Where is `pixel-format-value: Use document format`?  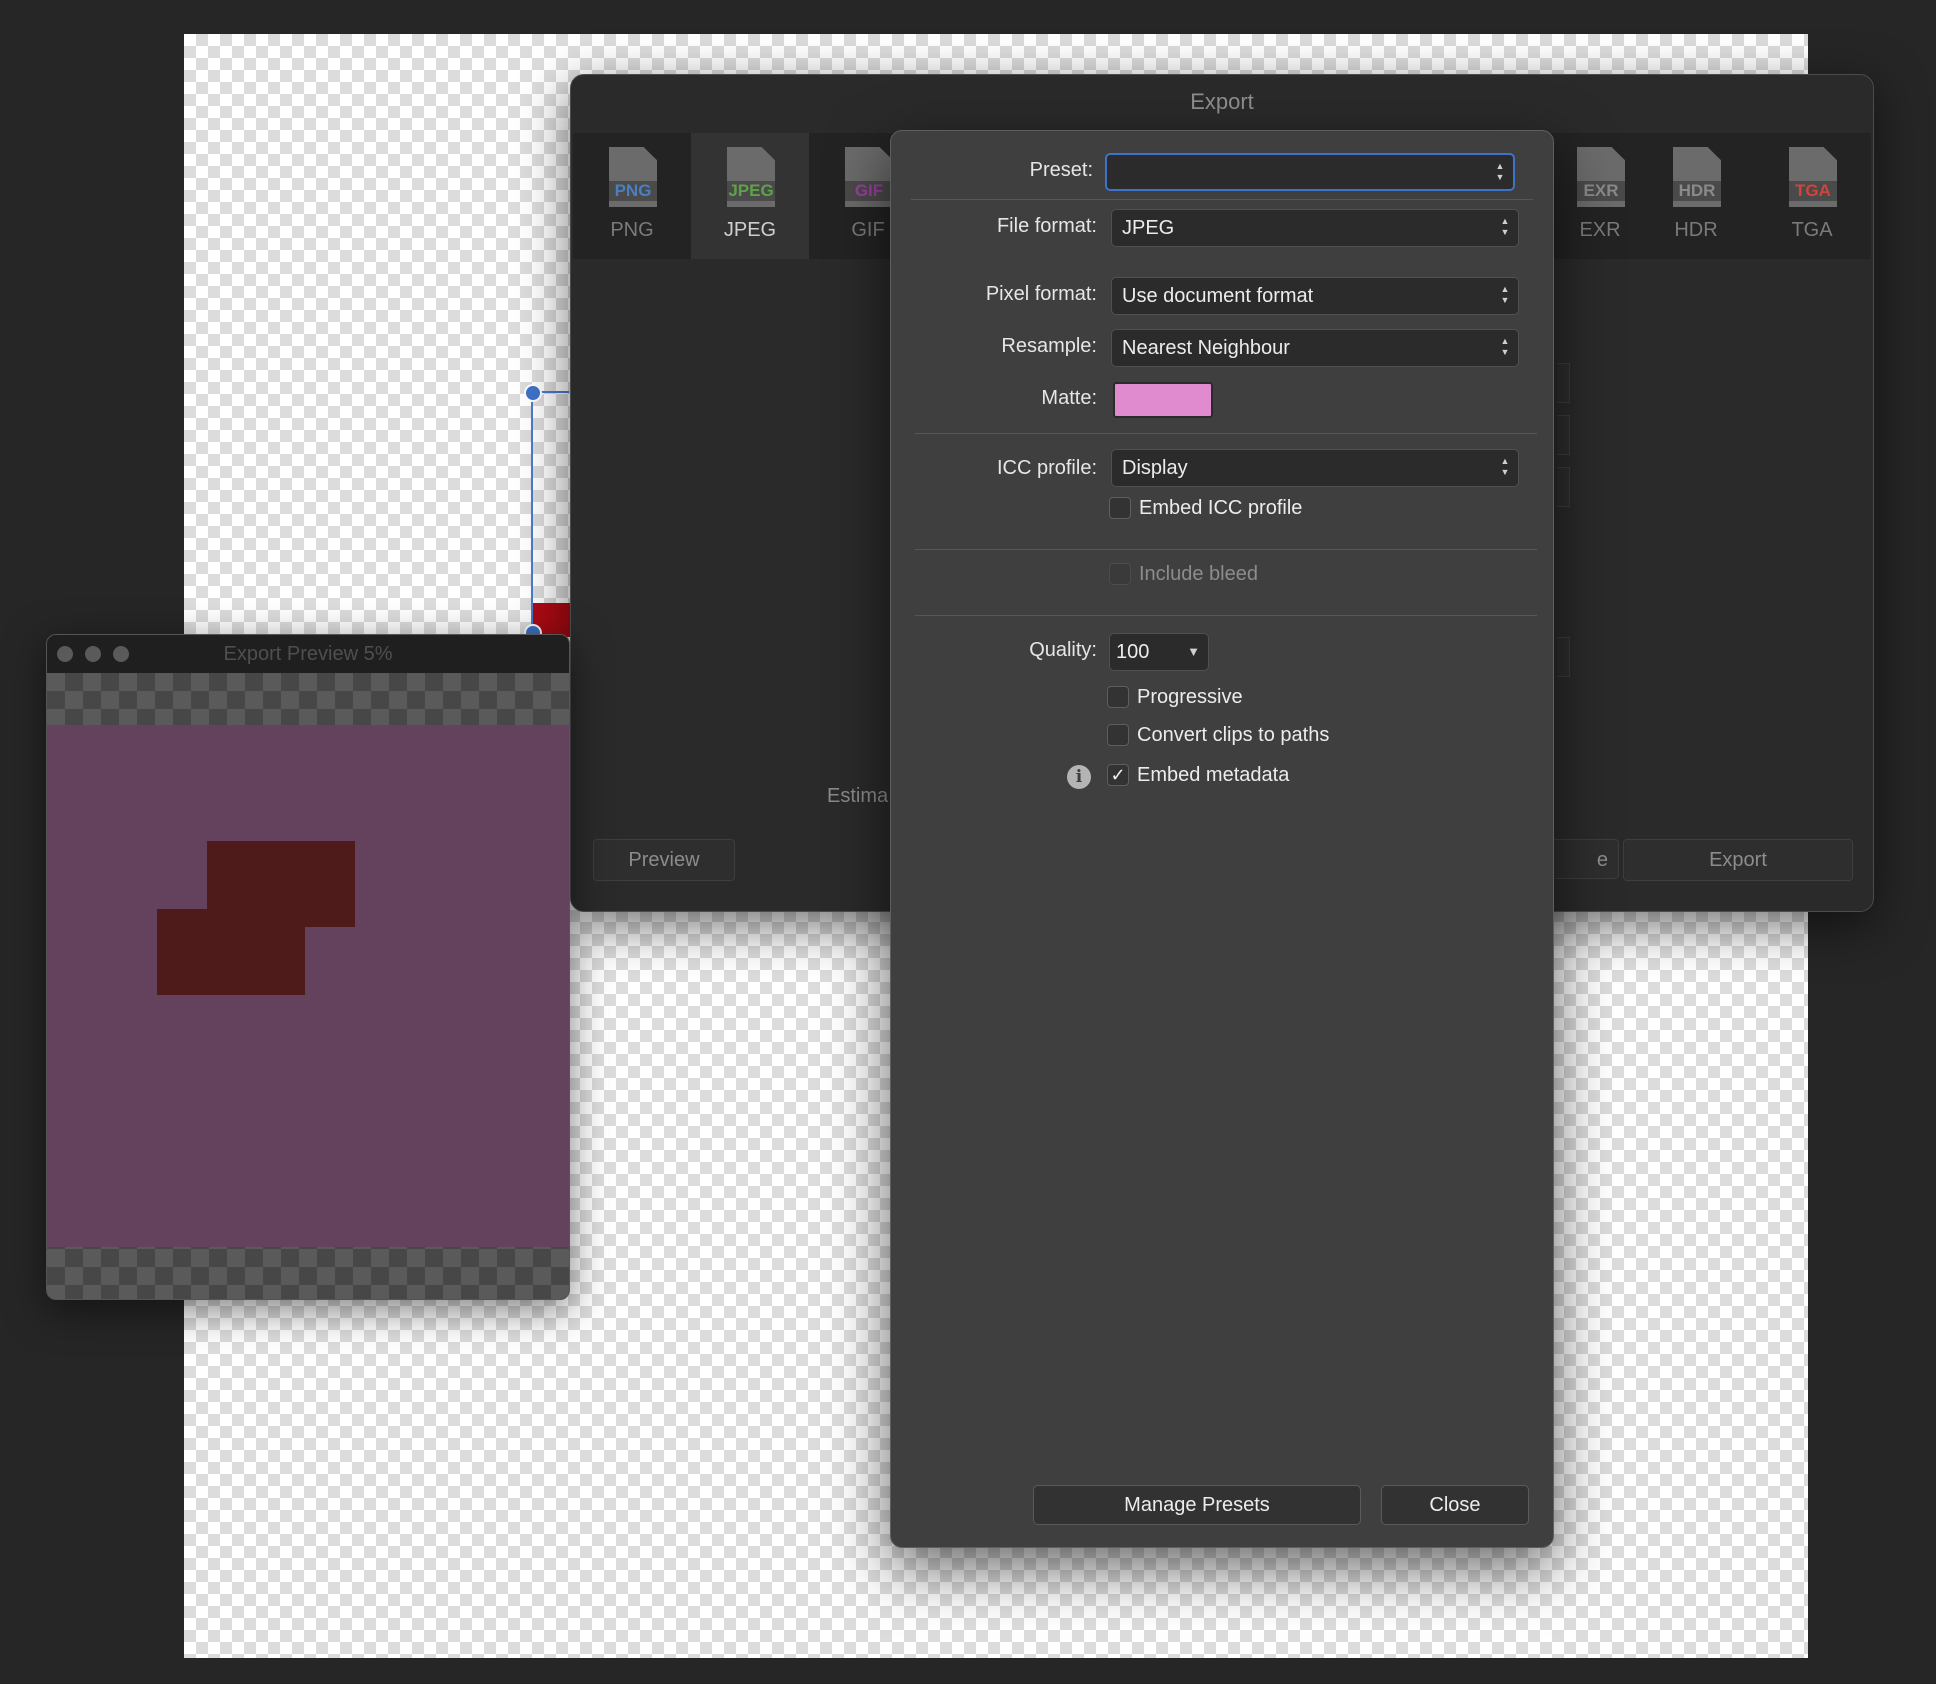
pixel-format-value: Use document format is located at coordinates (1218, 296).